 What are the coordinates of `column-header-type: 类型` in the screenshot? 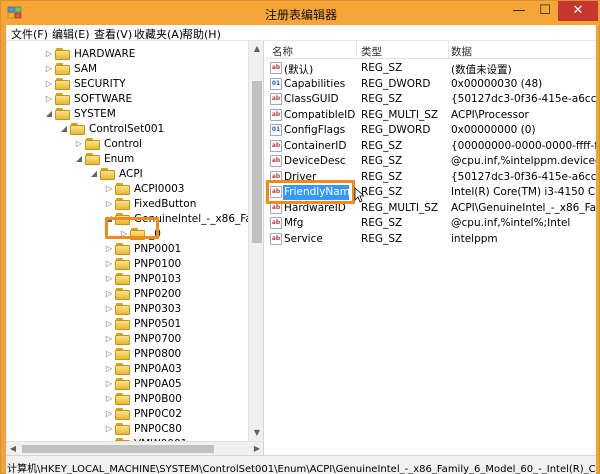 It's located at (371, 51).